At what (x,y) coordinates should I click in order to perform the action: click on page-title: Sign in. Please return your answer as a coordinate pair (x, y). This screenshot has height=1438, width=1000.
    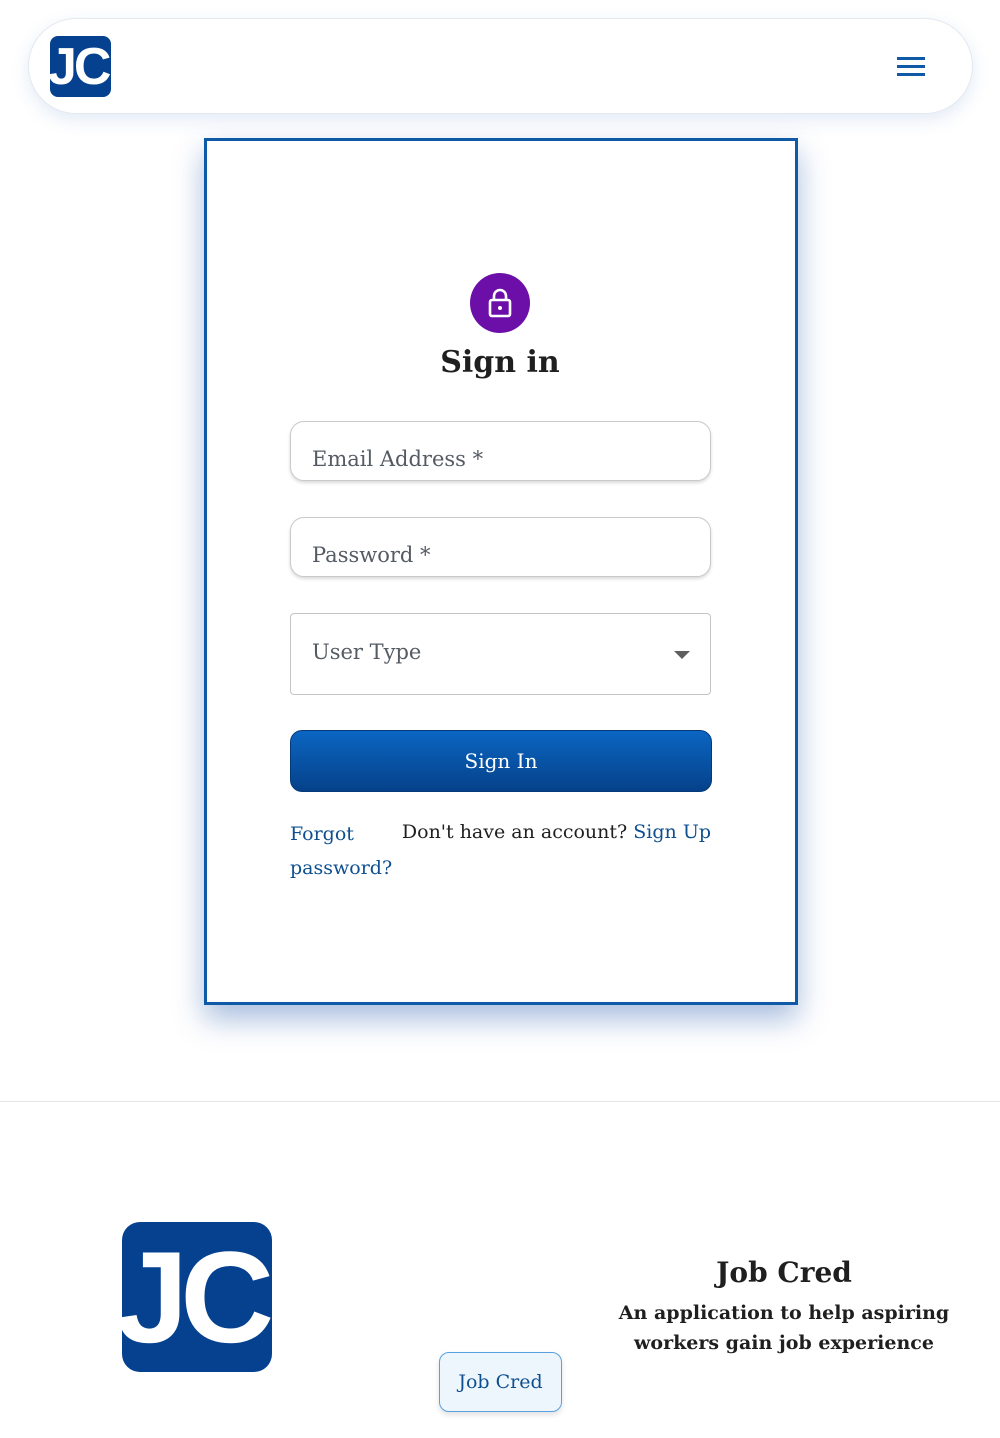
    Looking at the image, I should click on (500, 362).